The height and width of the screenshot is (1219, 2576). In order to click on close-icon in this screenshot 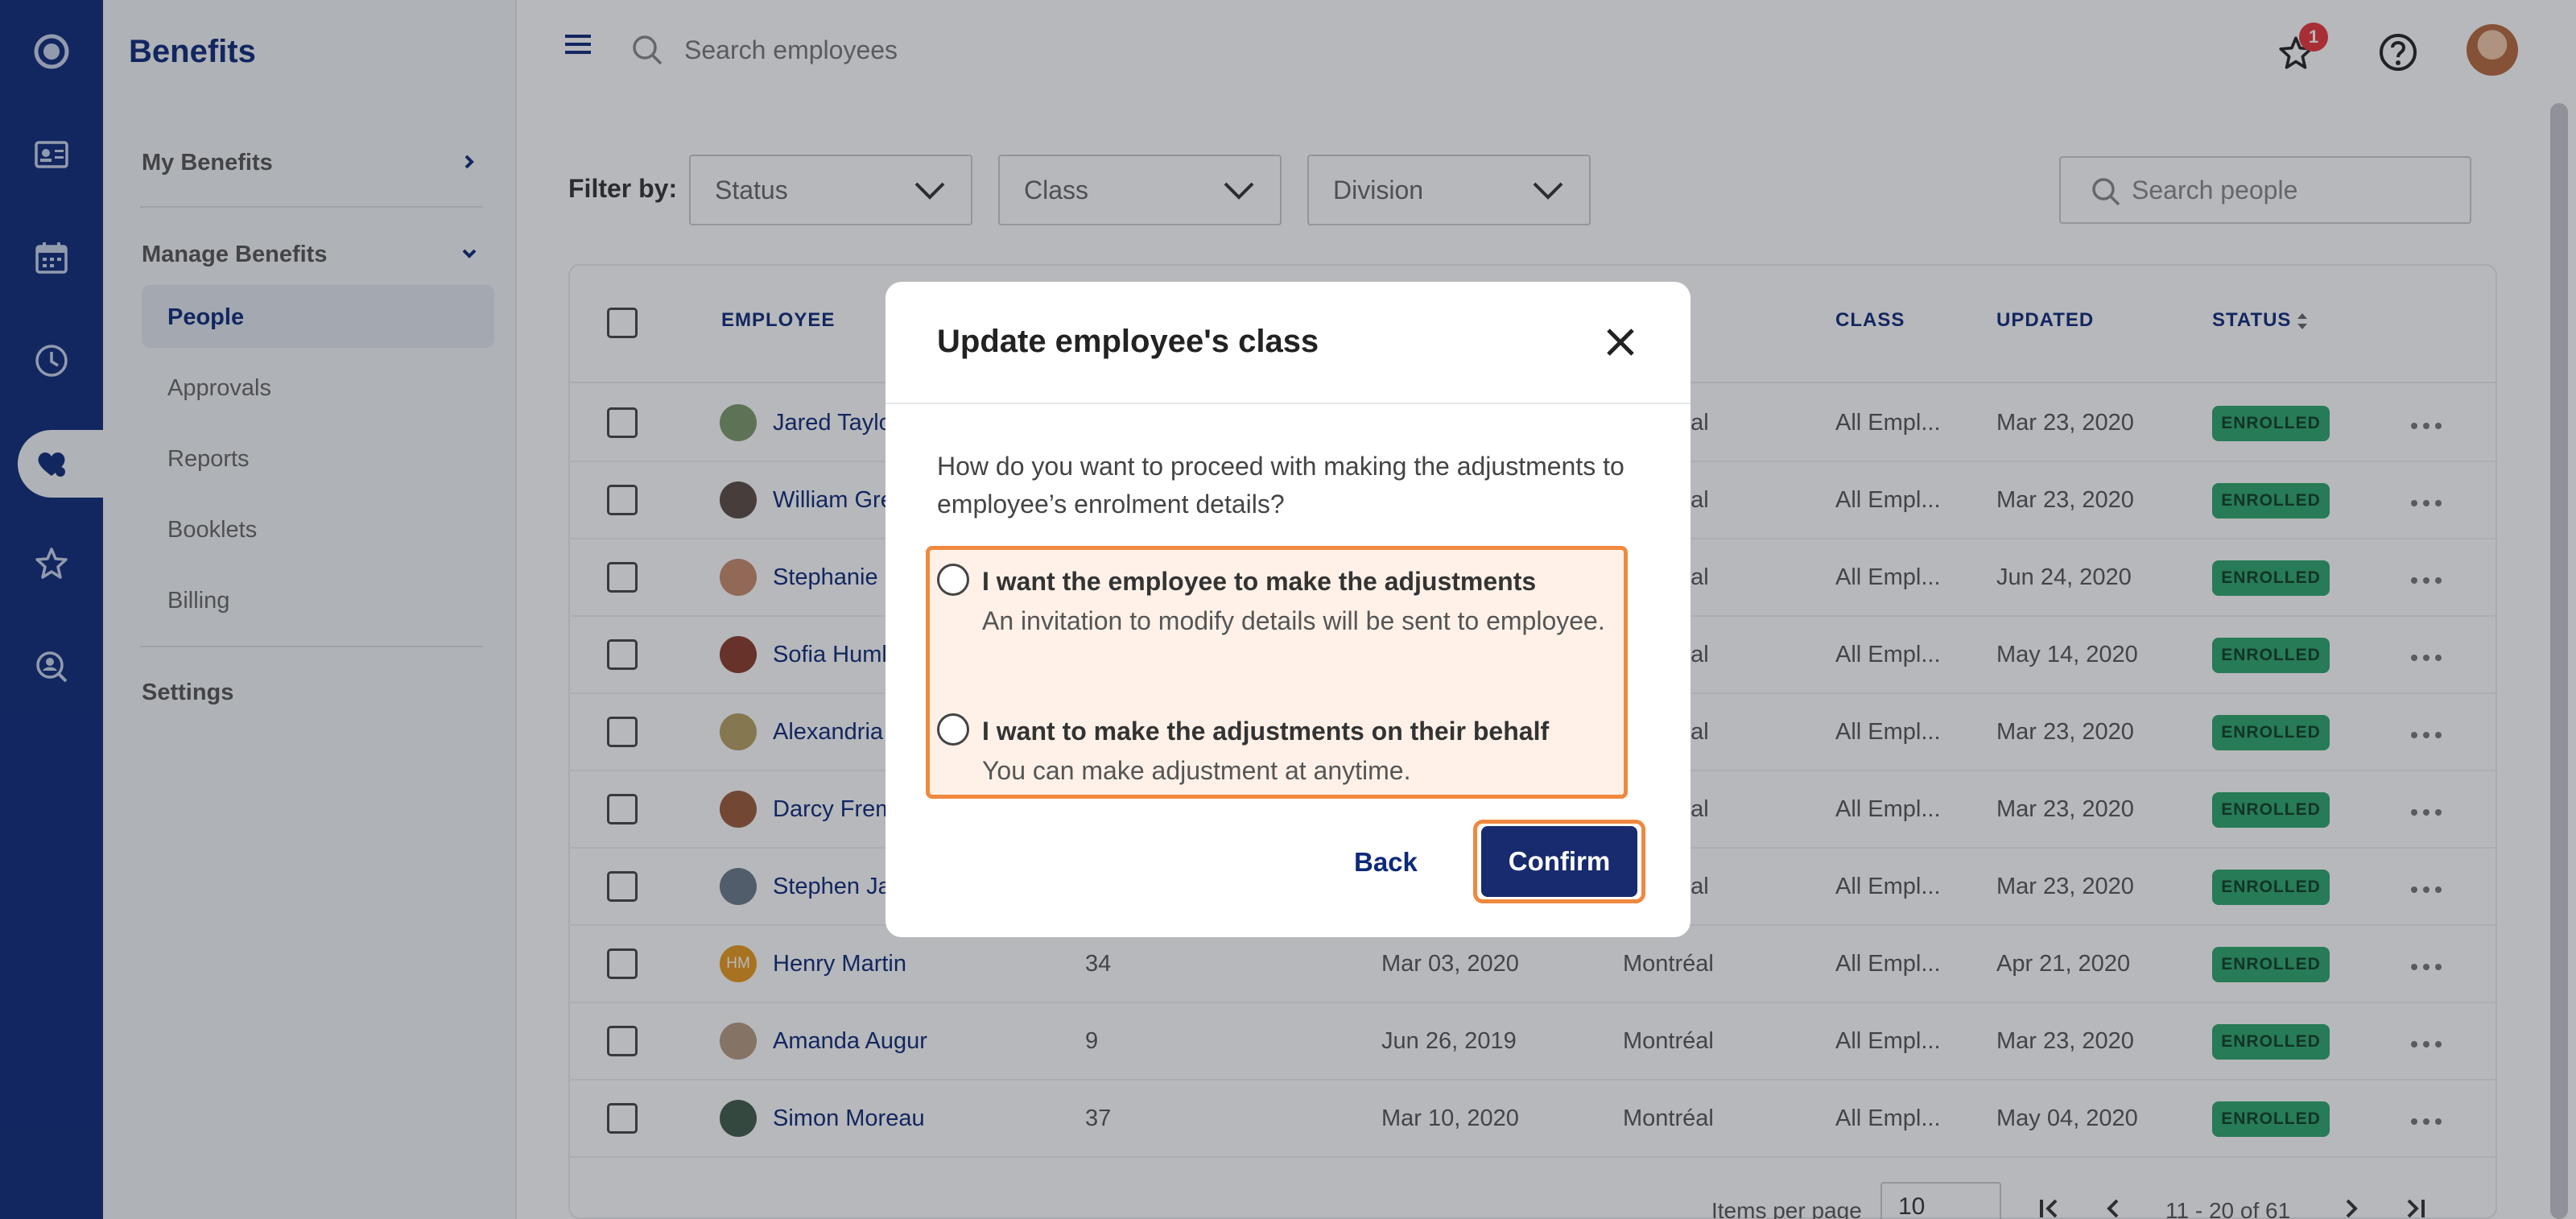, I will do `click(1620, 342)`.